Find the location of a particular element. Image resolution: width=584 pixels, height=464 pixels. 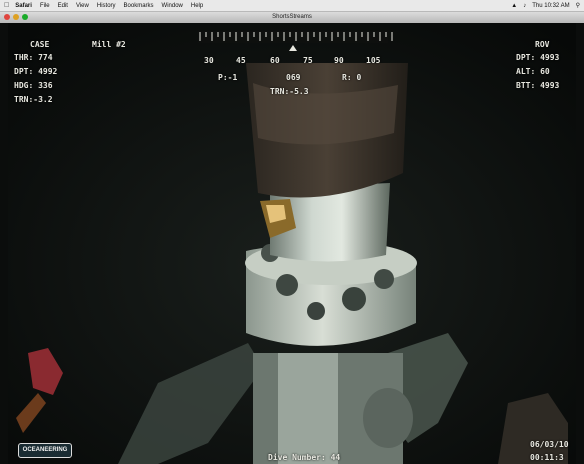

case-line-thr: THR: 774 is located at coordinates (33, 57).